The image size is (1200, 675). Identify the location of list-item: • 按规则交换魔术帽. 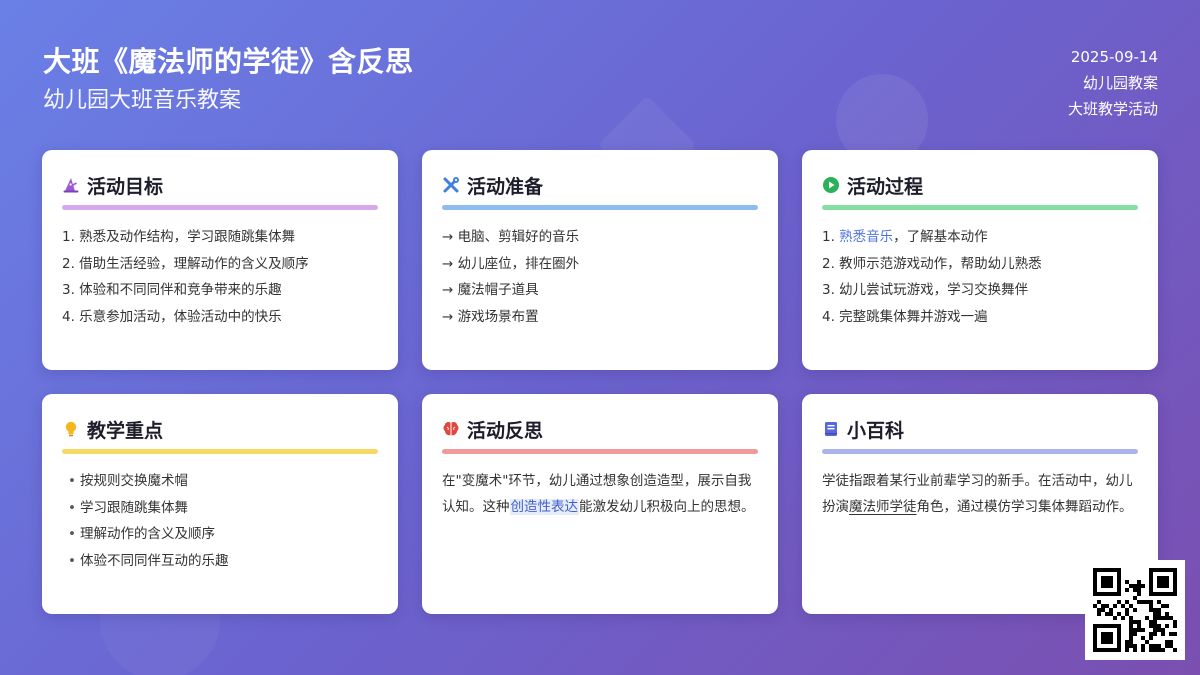
(220, 481).